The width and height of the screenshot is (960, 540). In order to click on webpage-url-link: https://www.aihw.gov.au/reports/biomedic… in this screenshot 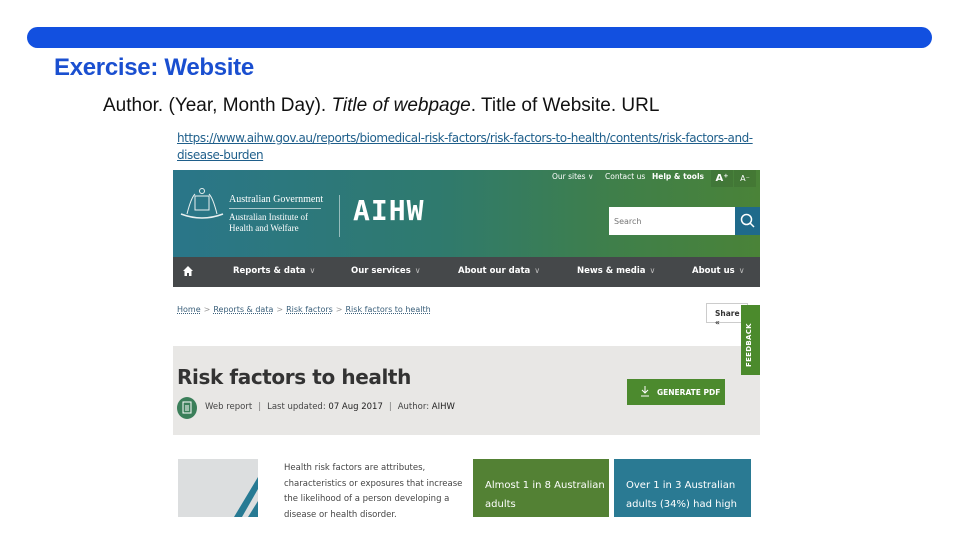, I will do `click(472, 147)`.